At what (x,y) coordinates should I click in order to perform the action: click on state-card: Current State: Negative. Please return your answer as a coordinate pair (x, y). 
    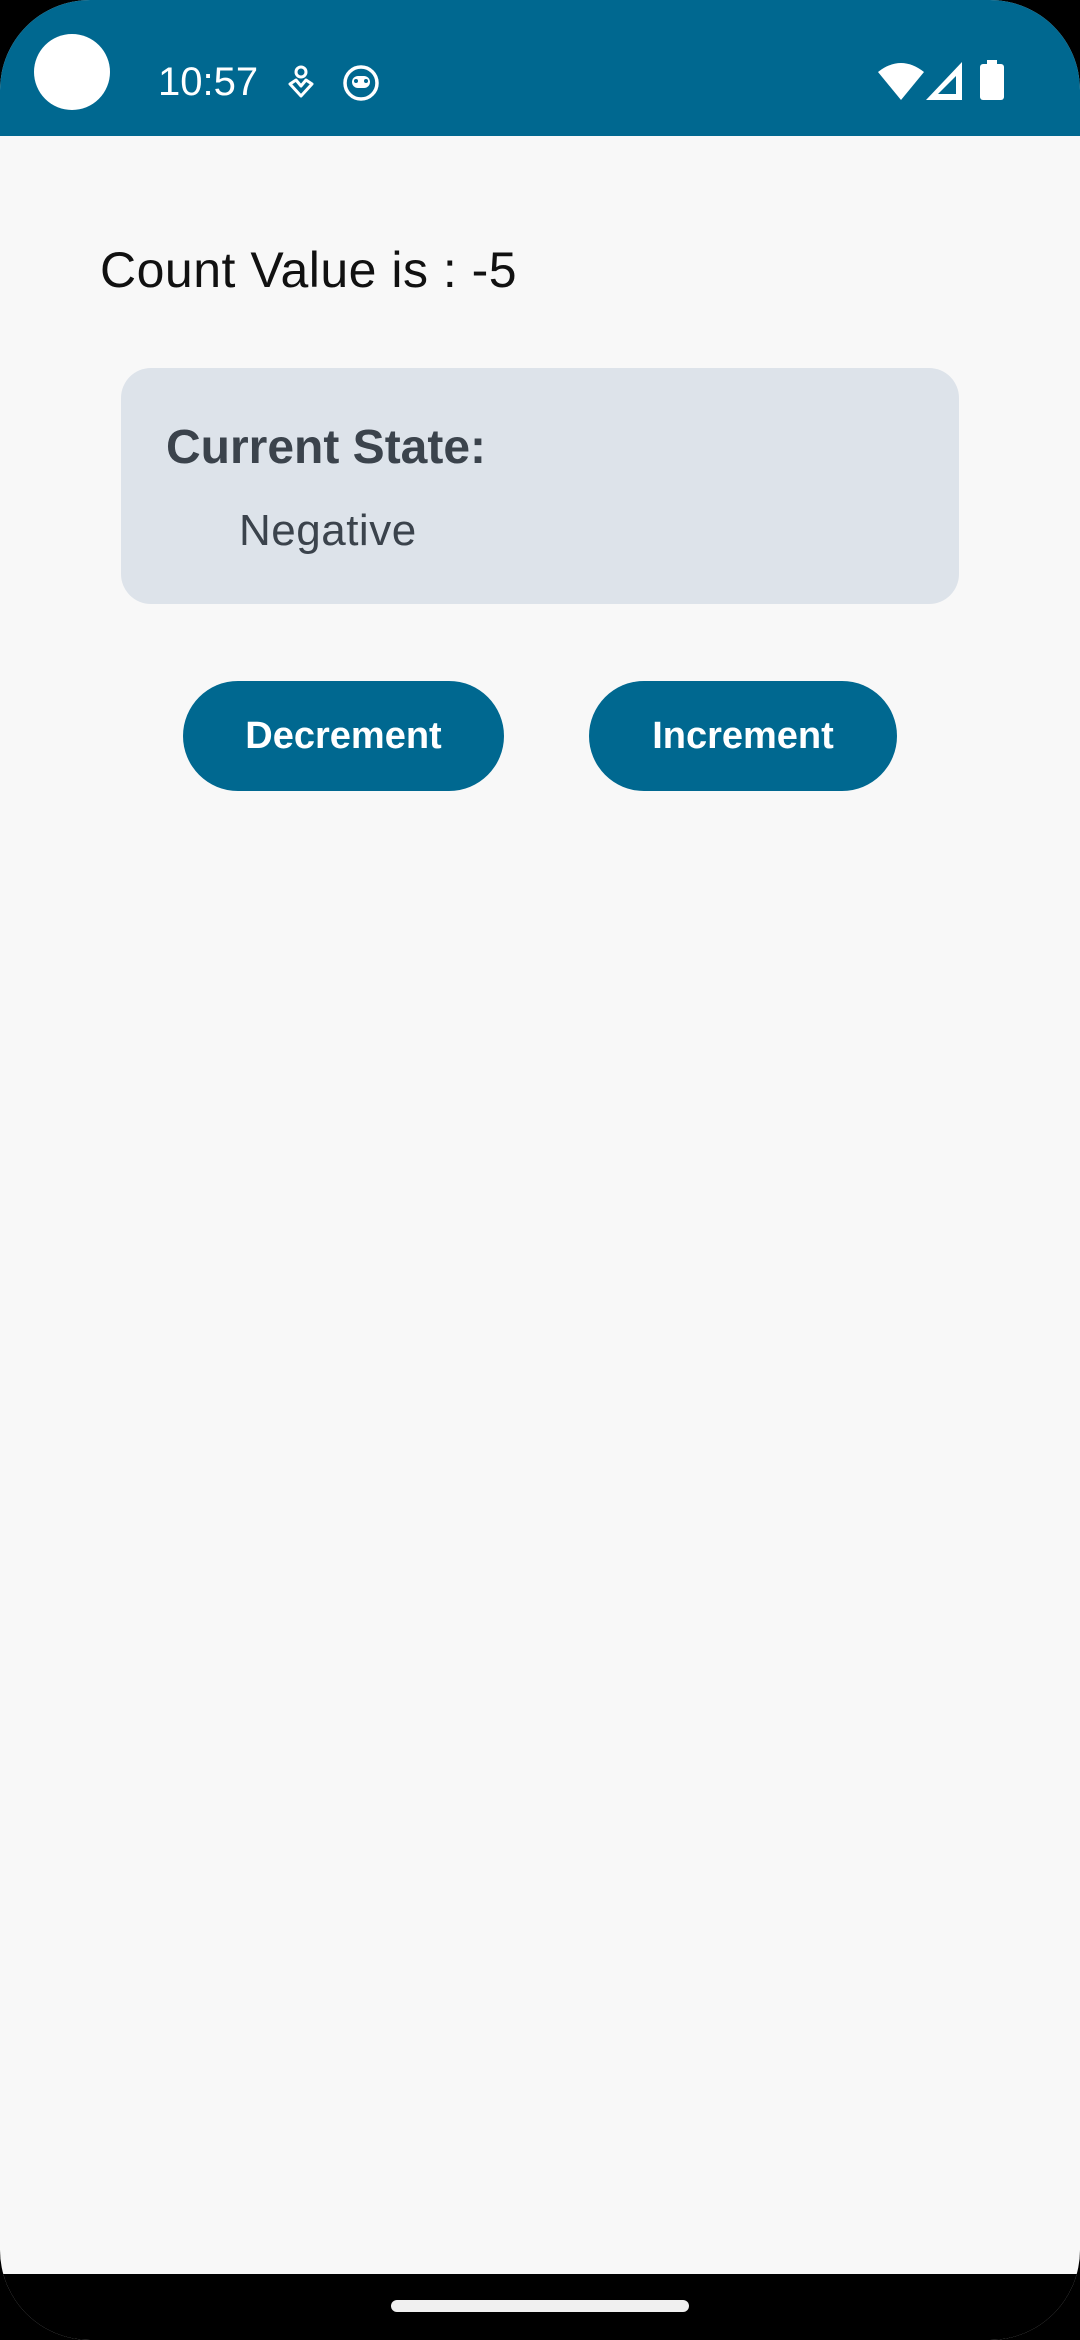
    Looking at the image, I should click on (540, 486).